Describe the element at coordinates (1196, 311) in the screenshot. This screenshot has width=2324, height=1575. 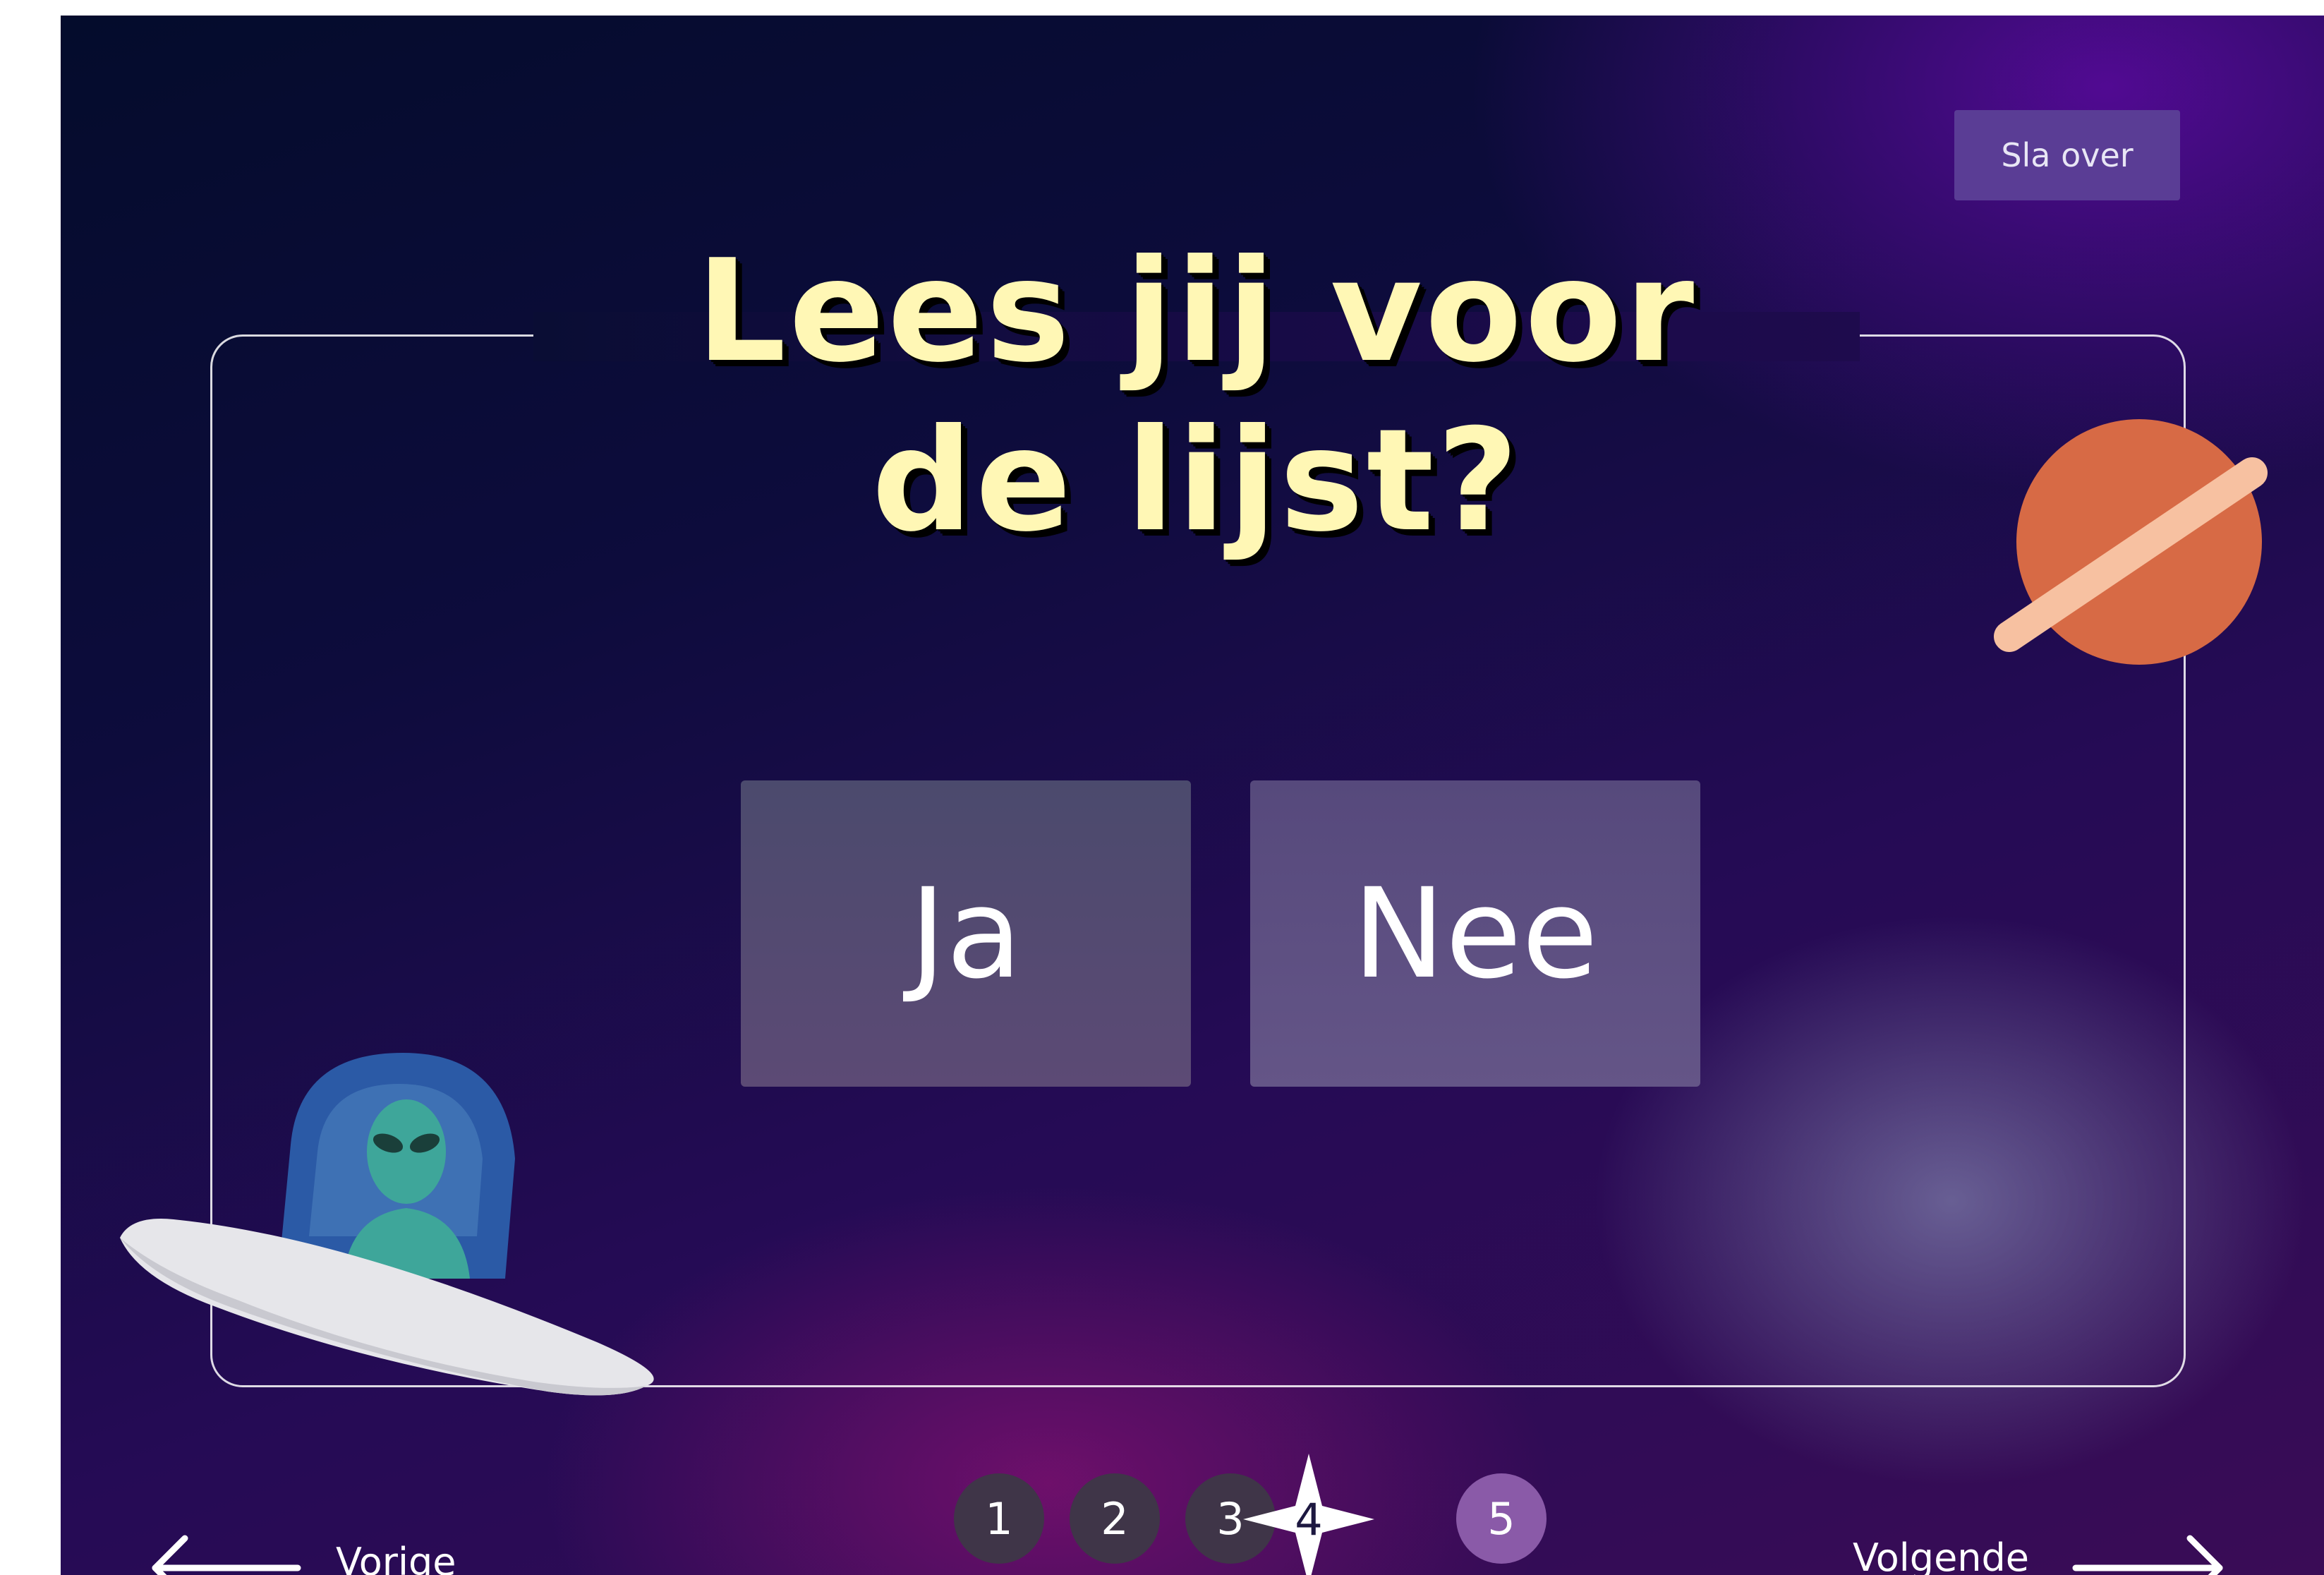
I see `question-line-1: Lees jij voor` at that location.